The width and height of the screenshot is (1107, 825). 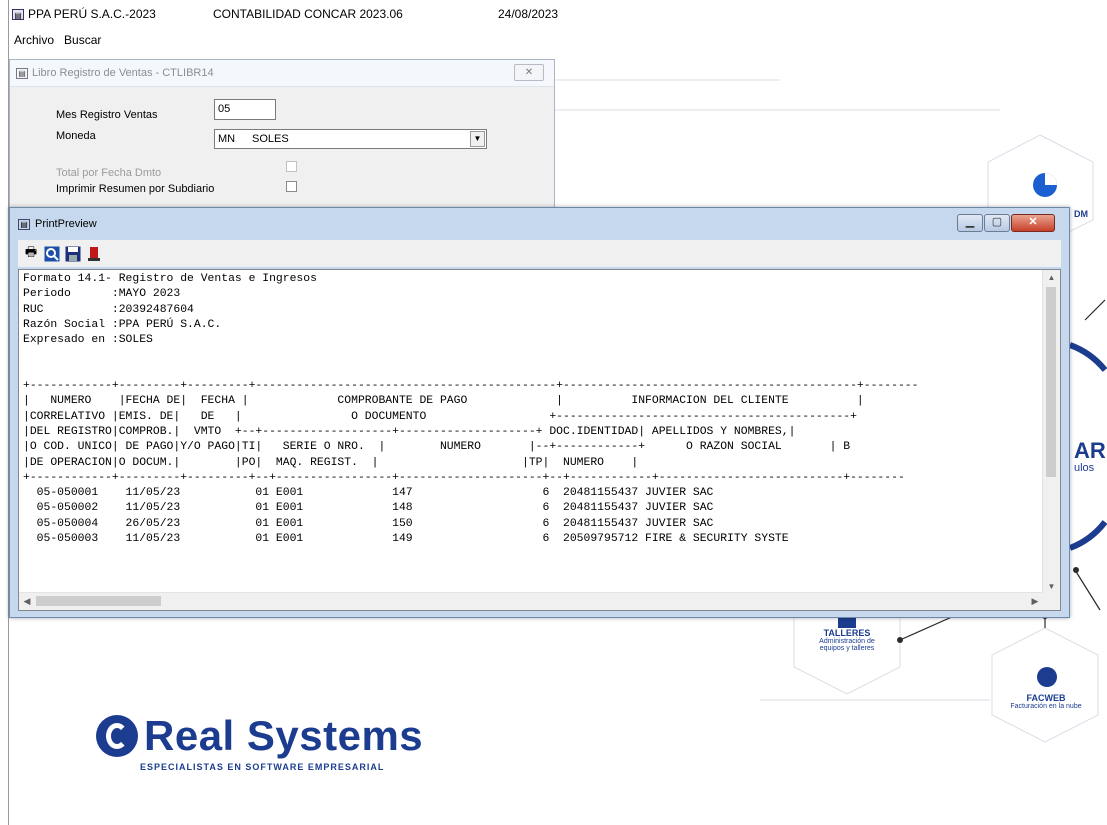 What do you see at coordinates (34, 40) in the screenshot?
I see `menu-archivo: Archivo` at bounding box center [34, 40].